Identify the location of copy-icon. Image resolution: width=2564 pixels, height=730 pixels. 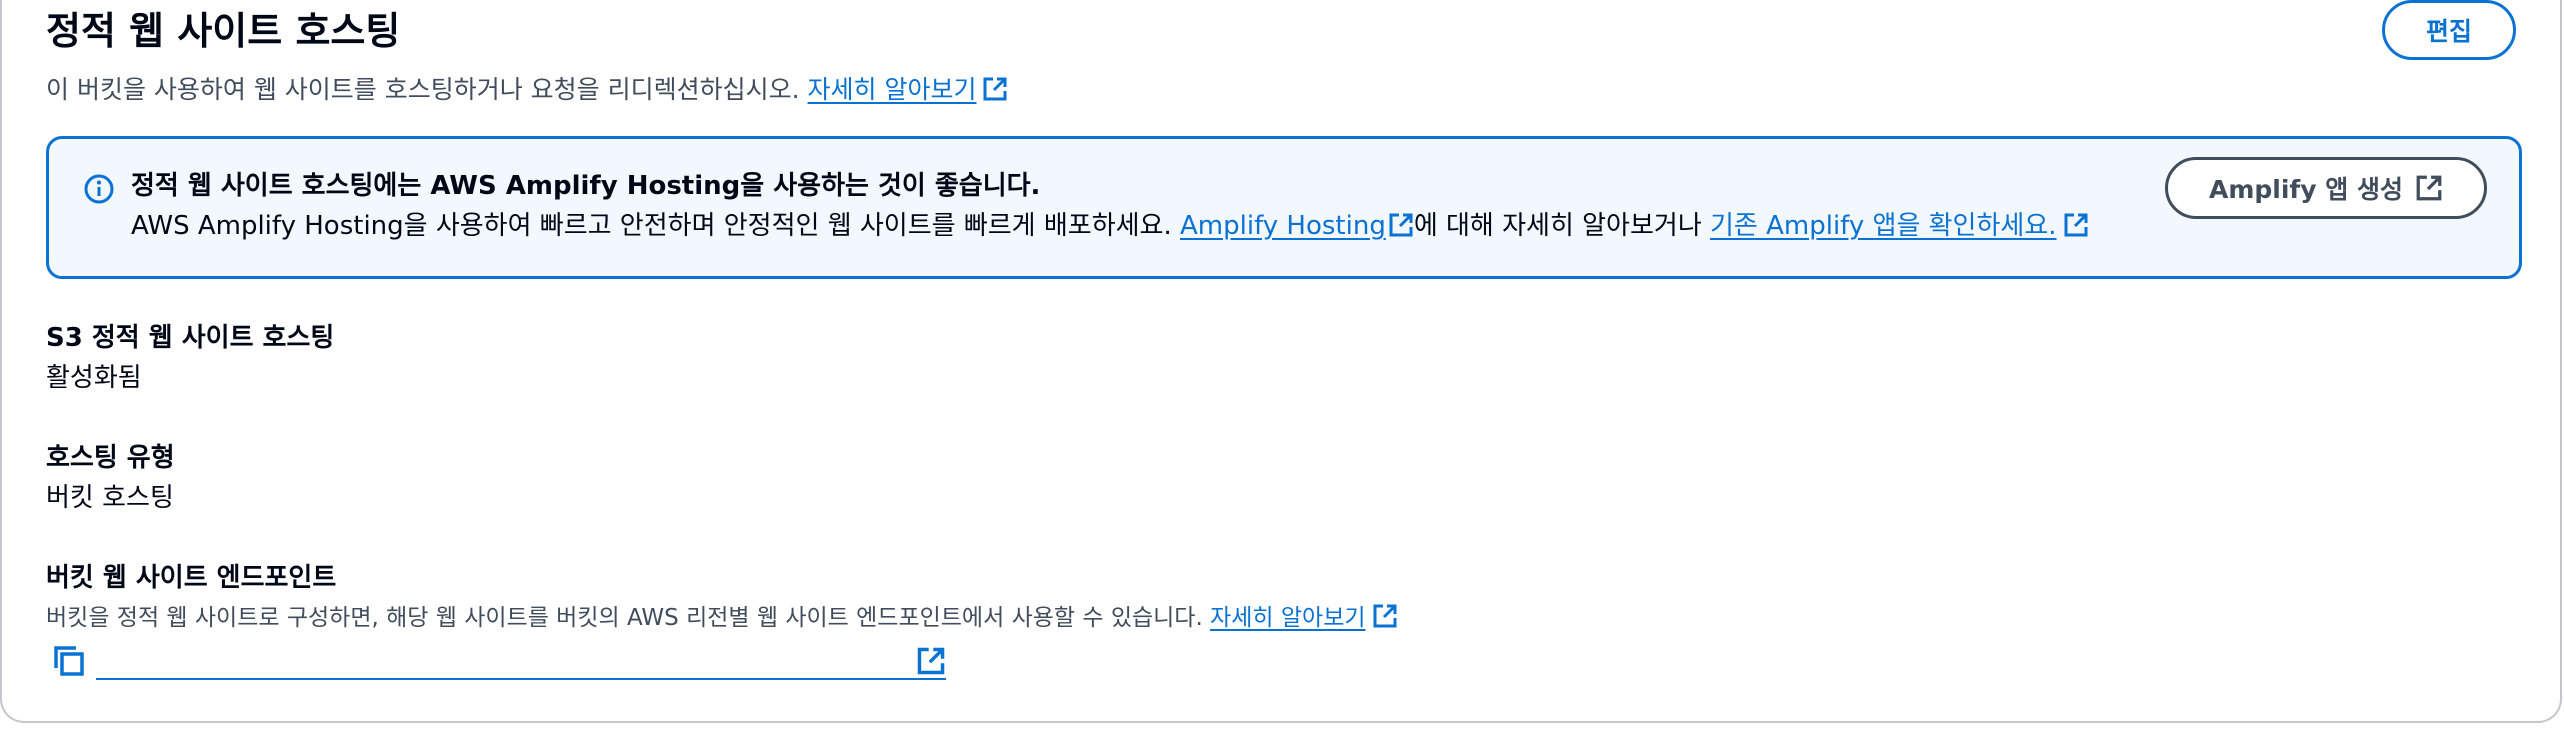
(69, 661).